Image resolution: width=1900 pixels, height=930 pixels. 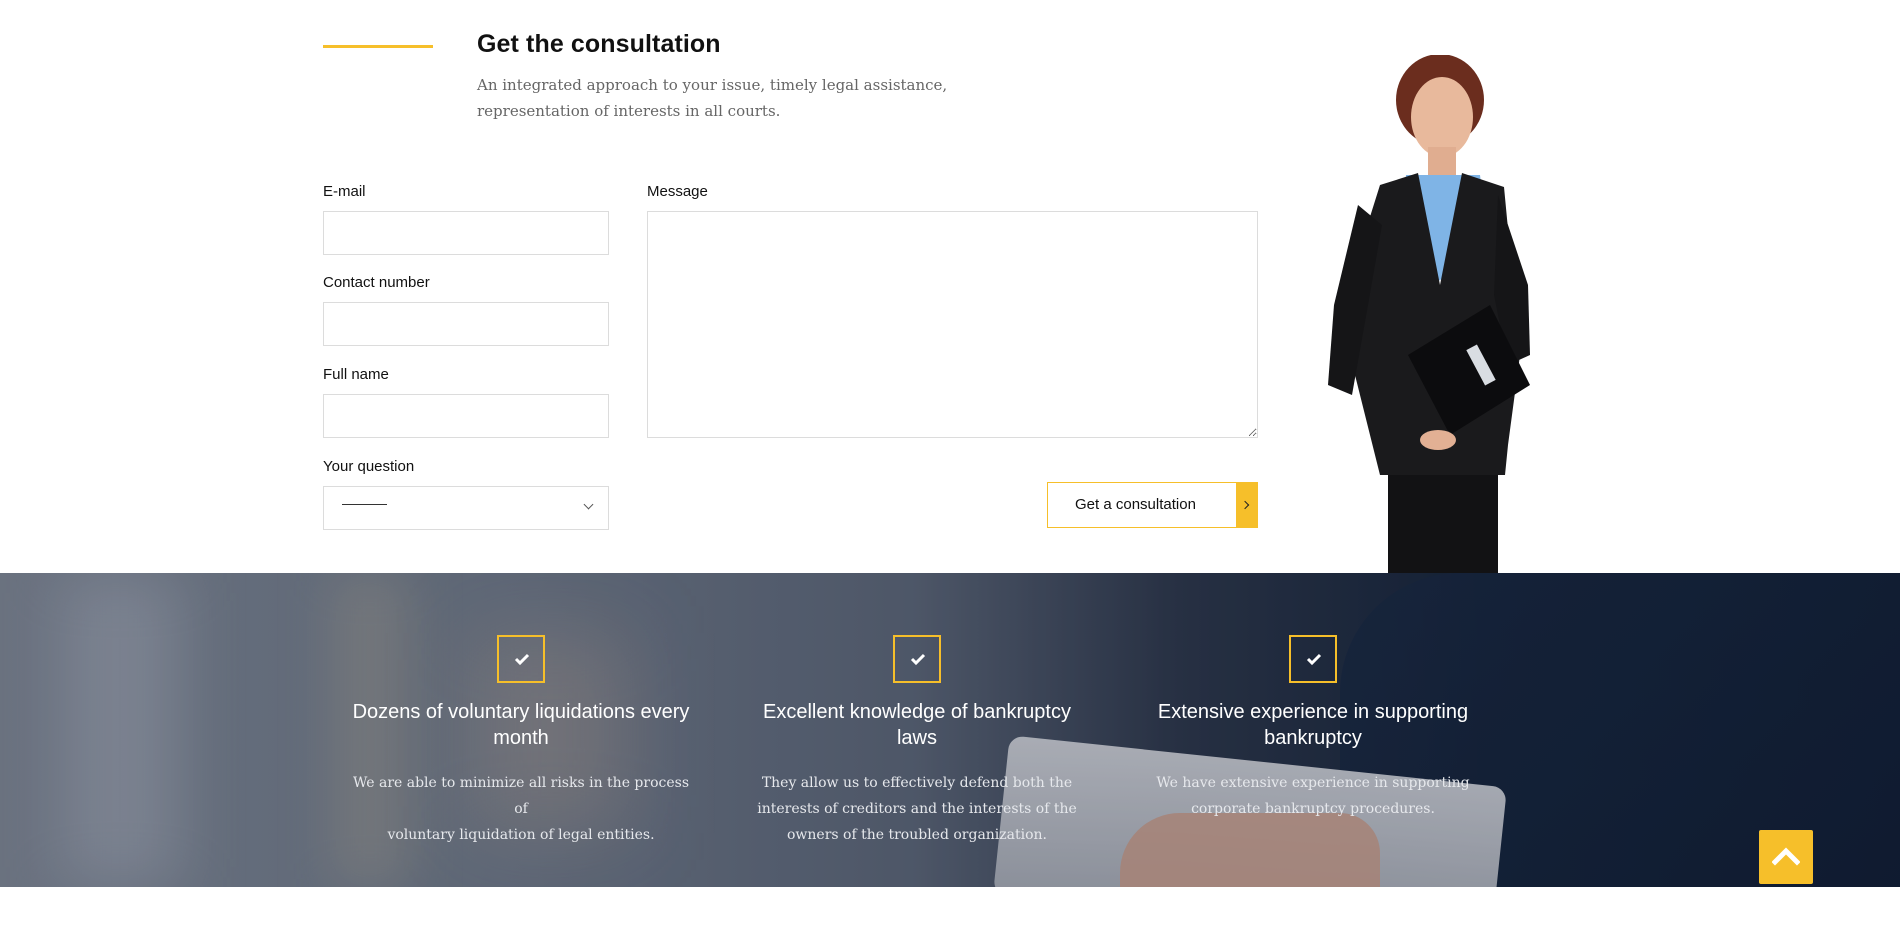 What do you see at coordinates (466, 324) in the screenshot?
I see `phone-field` at bounding box center [466, 324].